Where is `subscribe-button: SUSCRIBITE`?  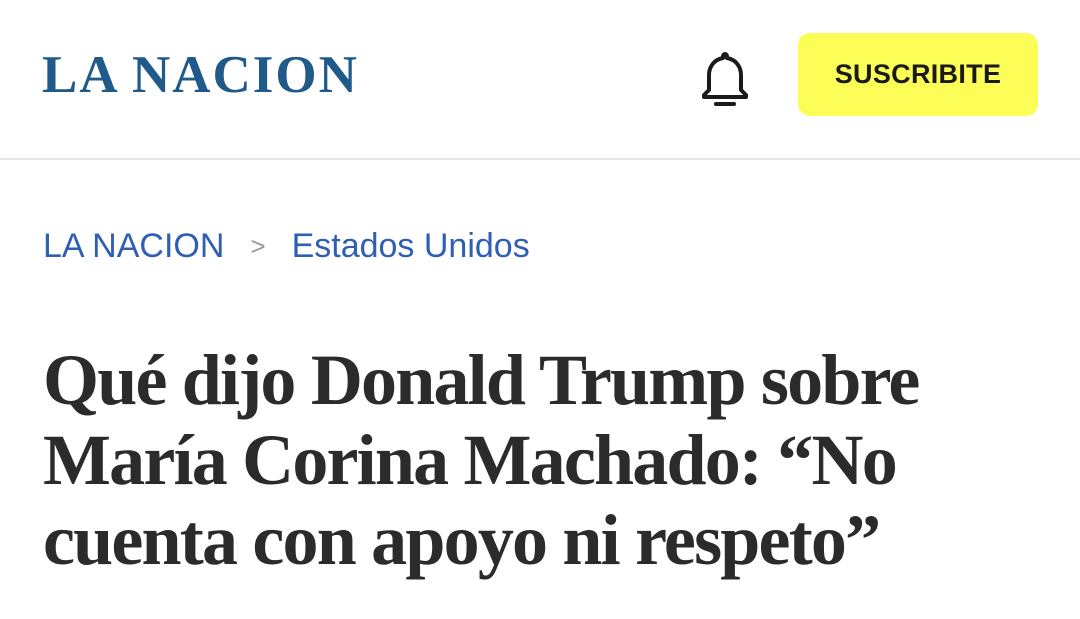 subscribe-button: SUSCRIBITE is located at coordinates (918, 74).